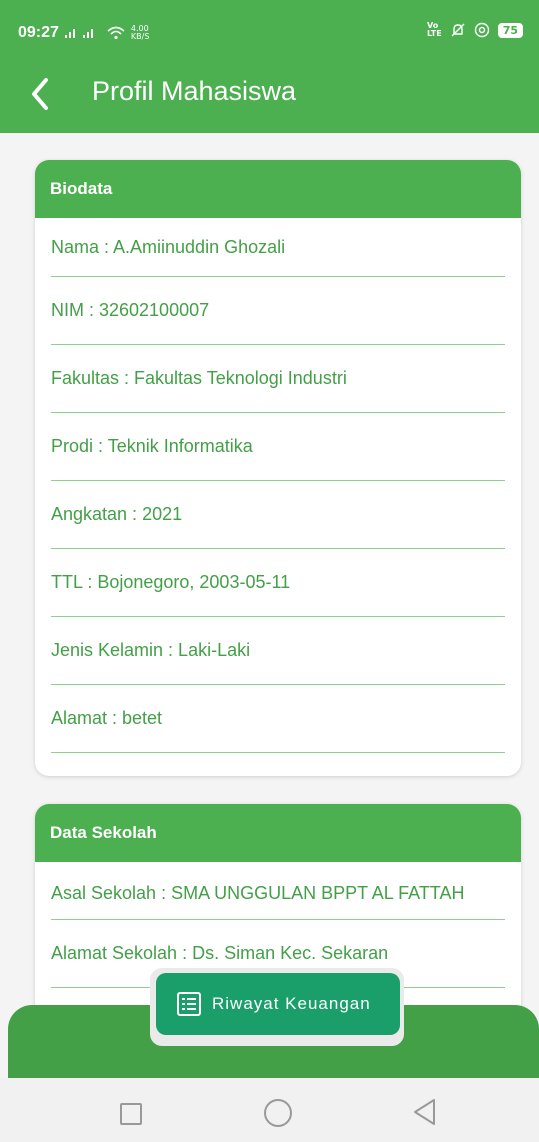  What do you see at coordinates (278, 447) in the screenshot?
I see `biodata-row-prodi: Prodi : Teknik Informatika` at bounding box center [278, 447].